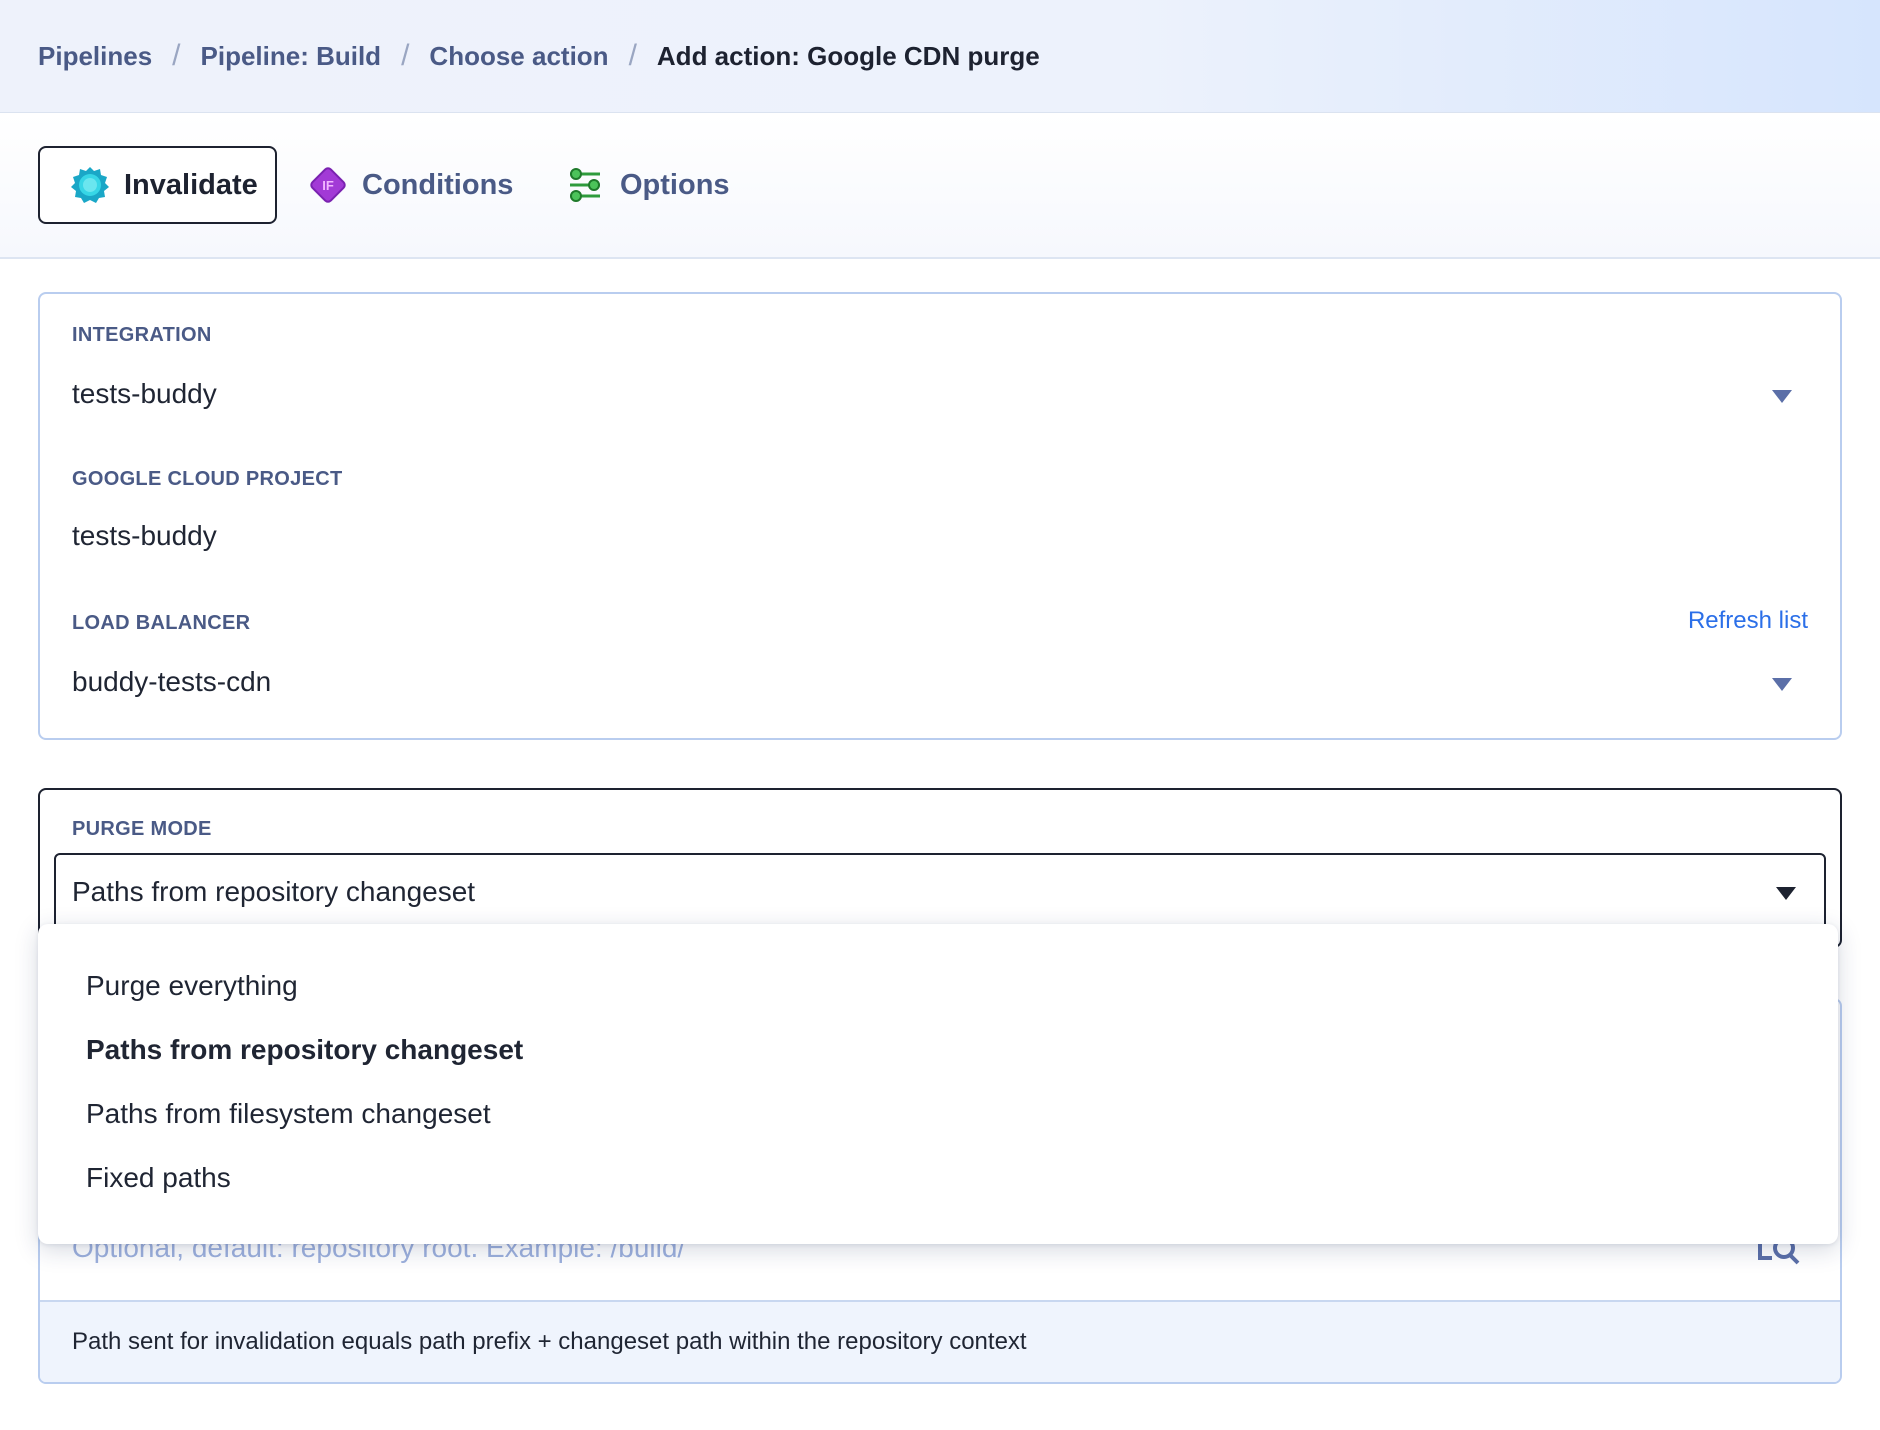  Describe the element at coordinates (518, 56) in the screenshot. I see `breadcrumb-choose-action: Choose action` at that location.